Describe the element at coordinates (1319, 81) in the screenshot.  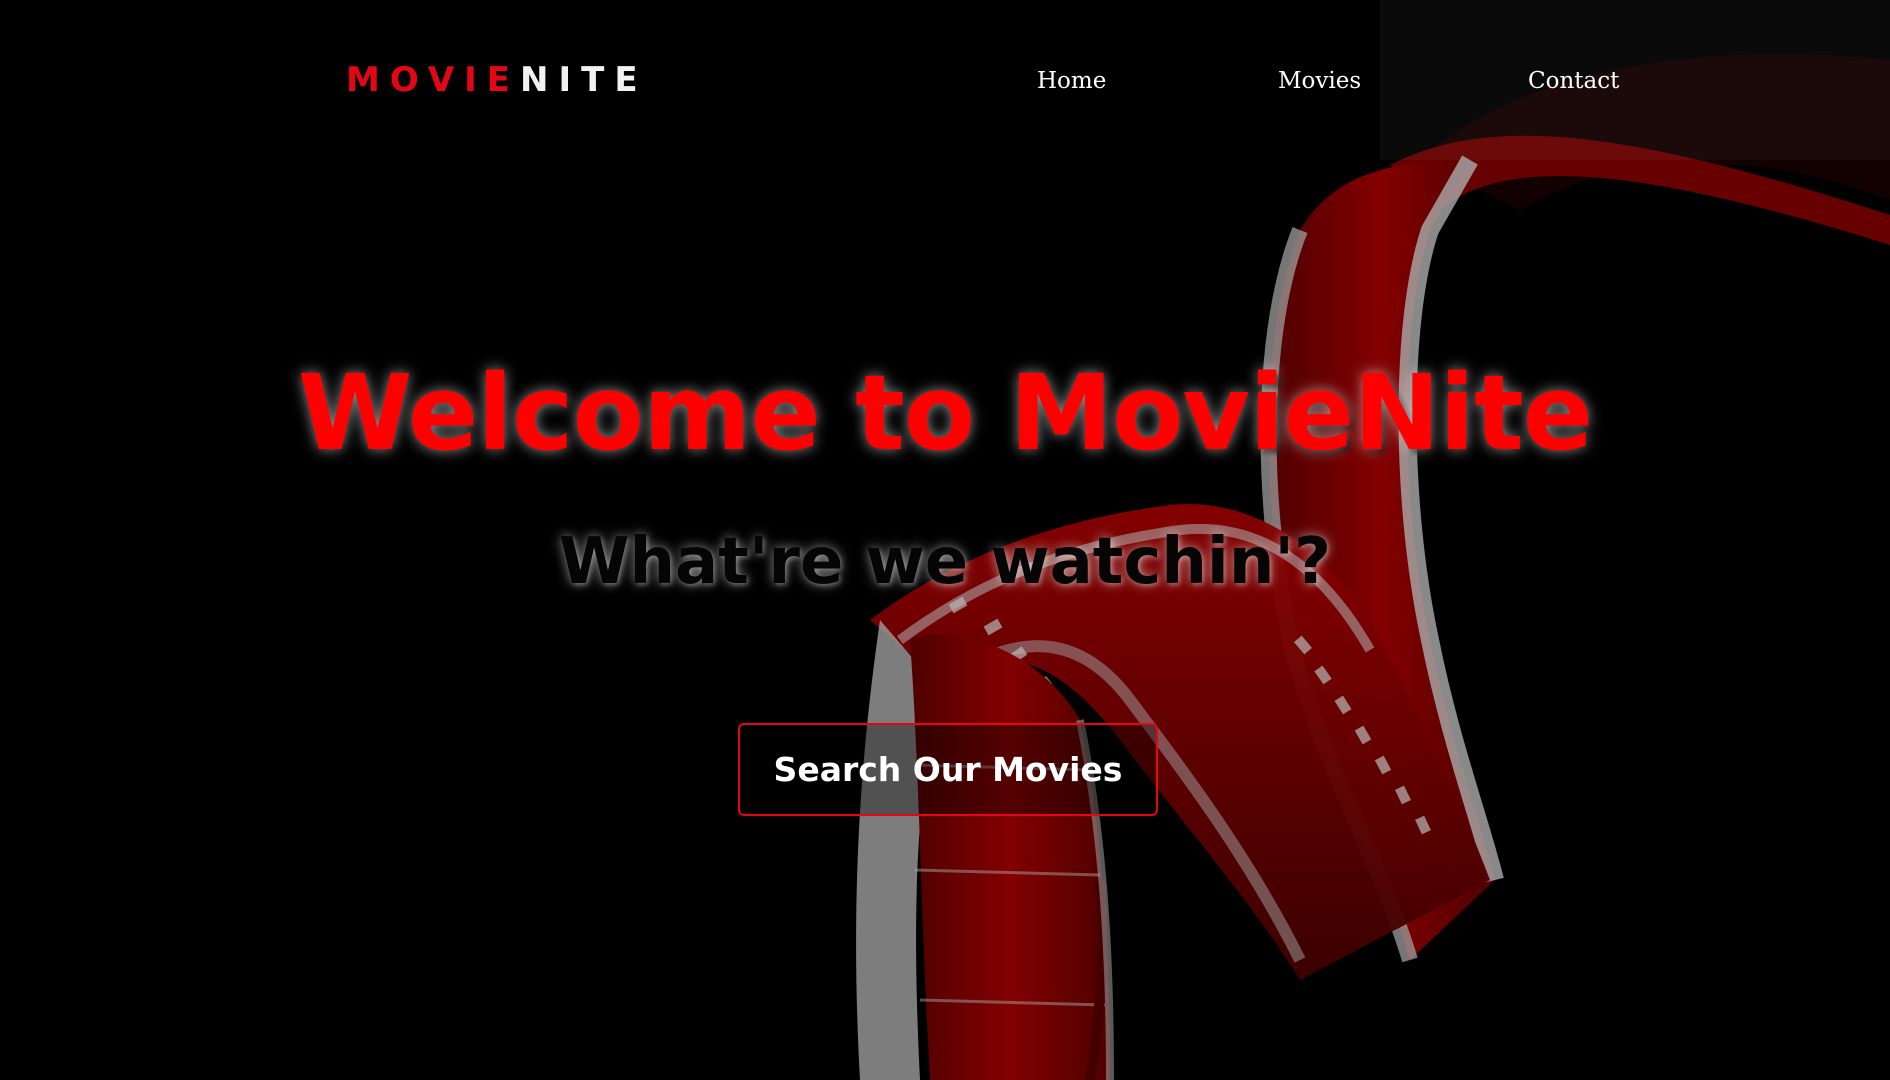
I see `nav-link-movies: Movies` at that location.